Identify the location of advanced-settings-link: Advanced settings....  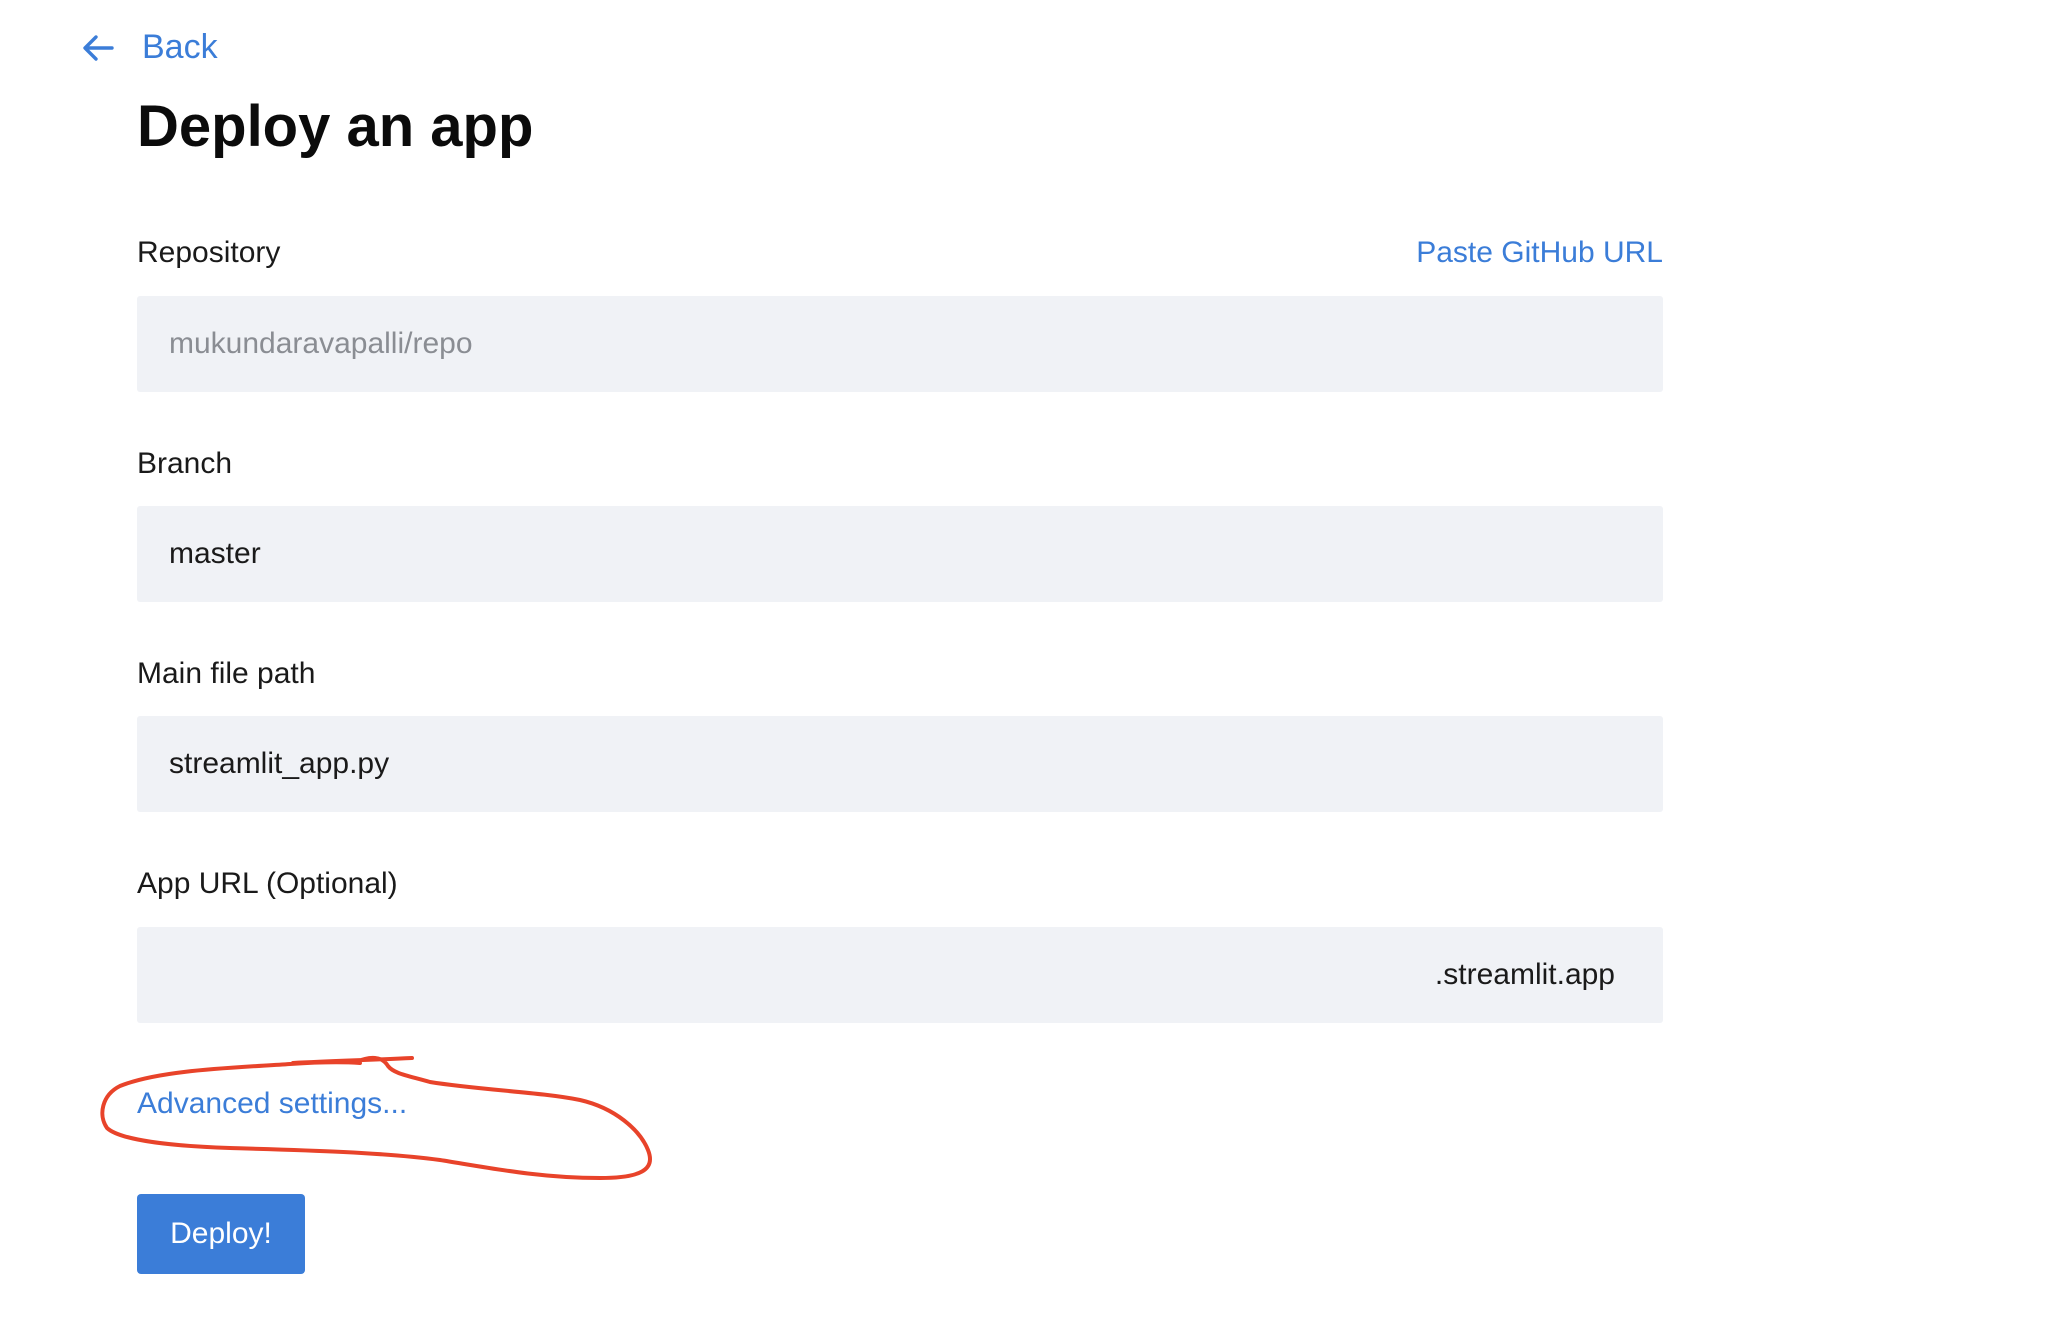
(272, 1104).